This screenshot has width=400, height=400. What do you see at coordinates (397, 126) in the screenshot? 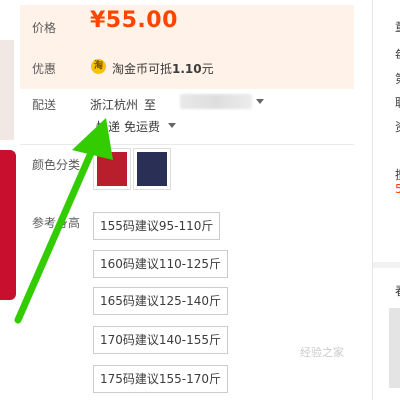
I see `shop-info-text: 资` at bounding box center [397, 126].